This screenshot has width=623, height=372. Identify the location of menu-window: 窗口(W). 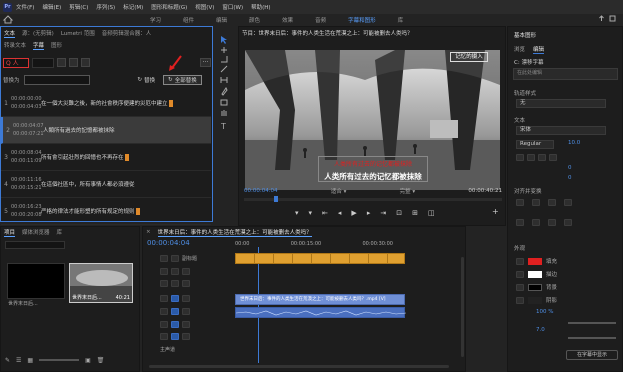
(232, 7).